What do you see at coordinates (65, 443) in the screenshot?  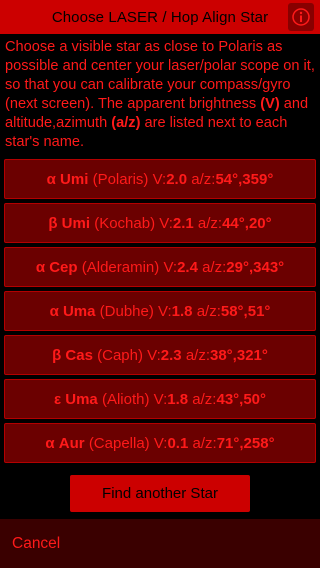 I see `star-symbol: α Aur` at bounding box center [65, 443].